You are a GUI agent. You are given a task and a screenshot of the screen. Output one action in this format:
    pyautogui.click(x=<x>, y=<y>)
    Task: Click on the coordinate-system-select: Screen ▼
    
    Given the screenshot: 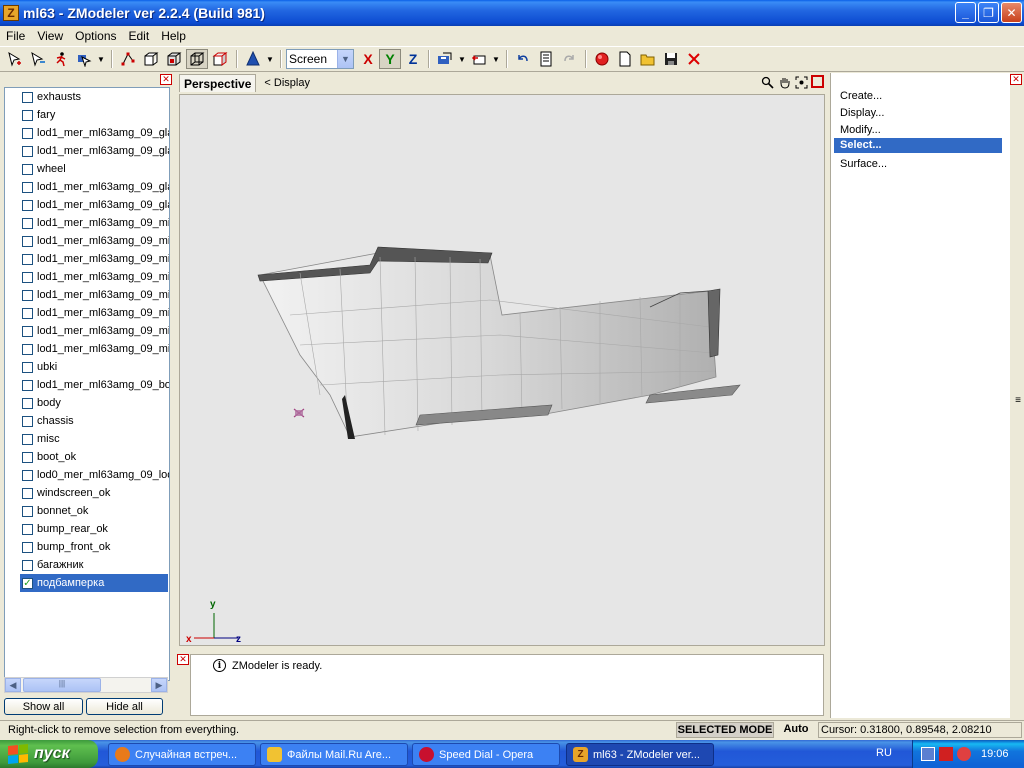 What is the action you would take?
    pyautogui.click(x=320, y=59)
    